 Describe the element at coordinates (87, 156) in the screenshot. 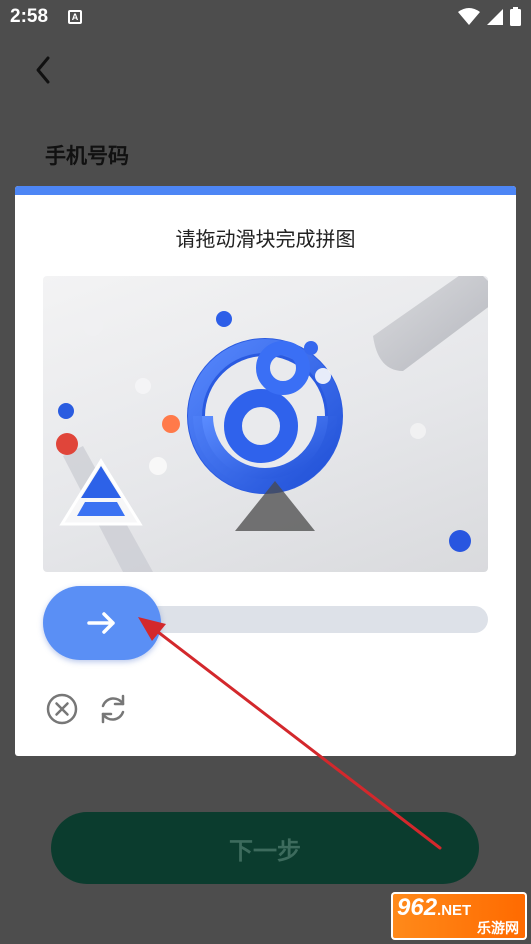

I see `page-title: 手机号码` at that location.